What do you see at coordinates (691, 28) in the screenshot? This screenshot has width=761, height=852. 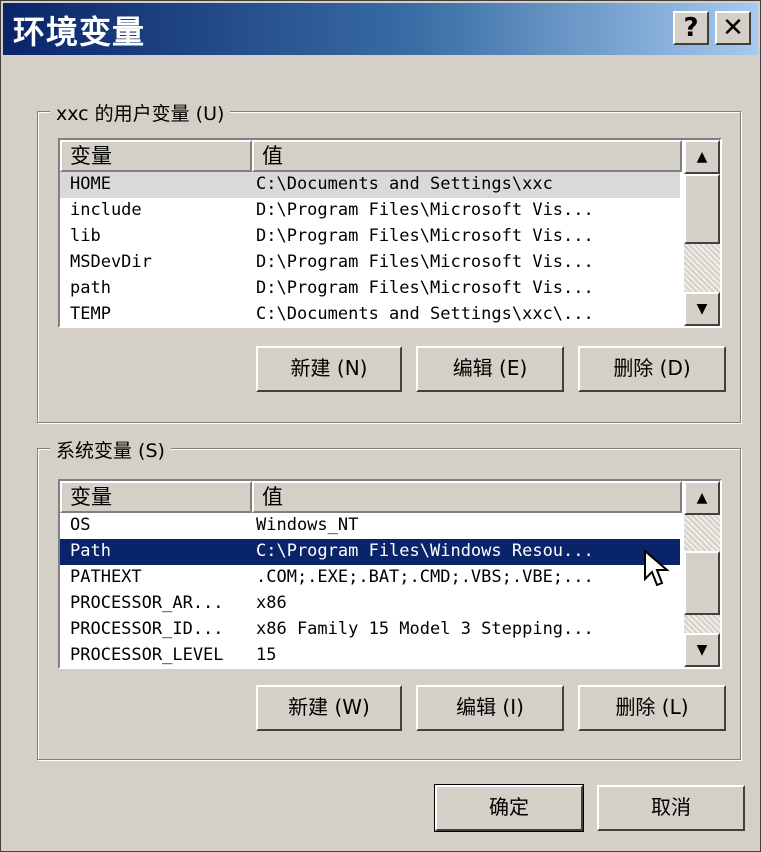 I see `help-button: ?` at bounding box center [691, 28].